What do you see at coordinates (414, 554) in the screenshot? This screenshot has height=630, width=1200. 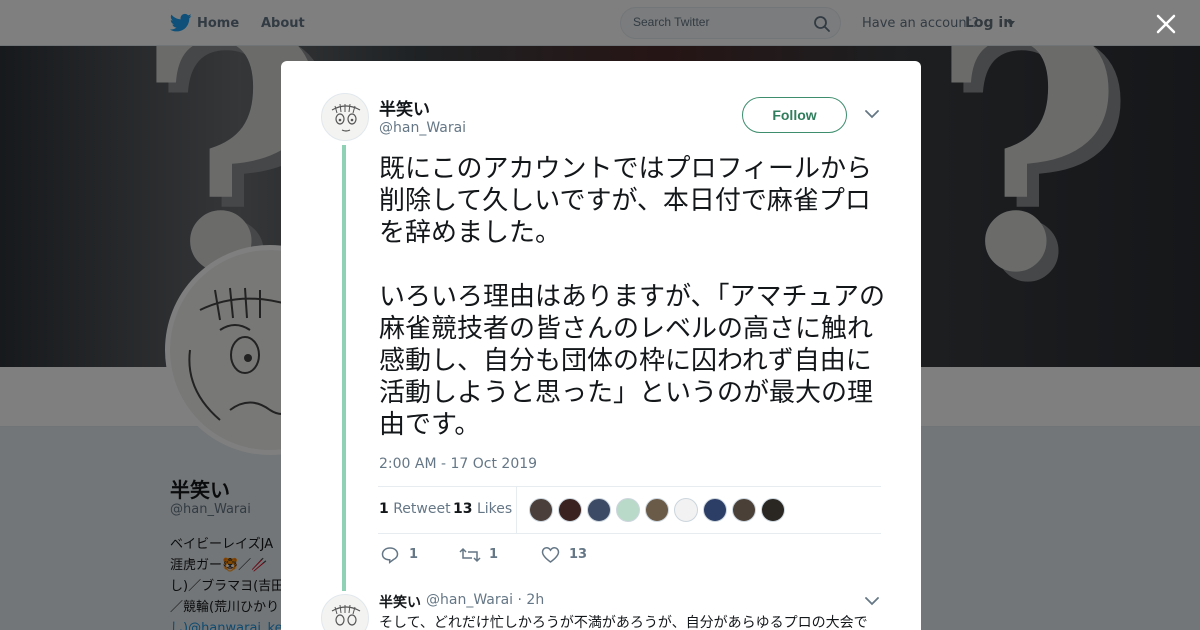 I see `reply-count: 1` at bounding box center [414, 554].